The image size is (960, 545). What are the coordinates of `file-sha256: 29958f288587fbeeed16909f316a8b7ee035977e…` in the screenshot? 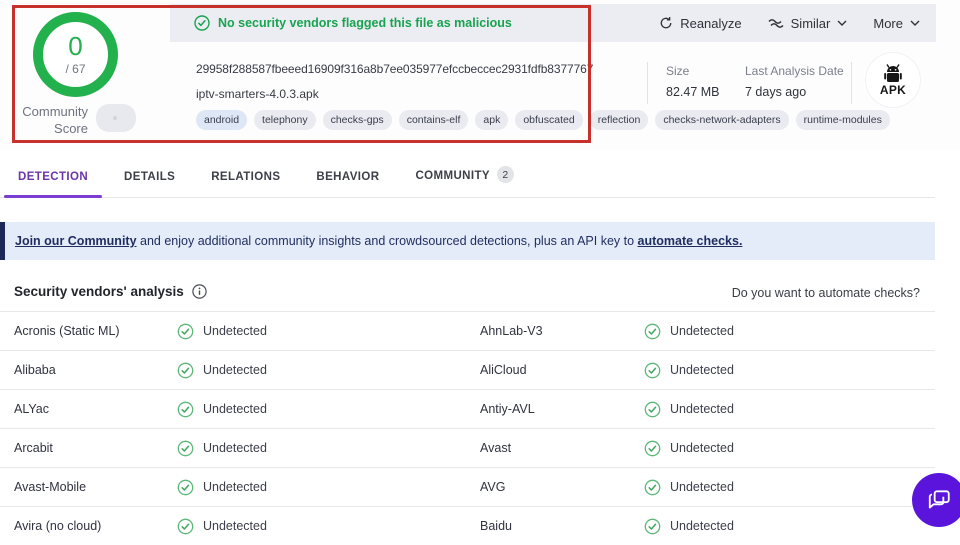 It's located at (395, 69).